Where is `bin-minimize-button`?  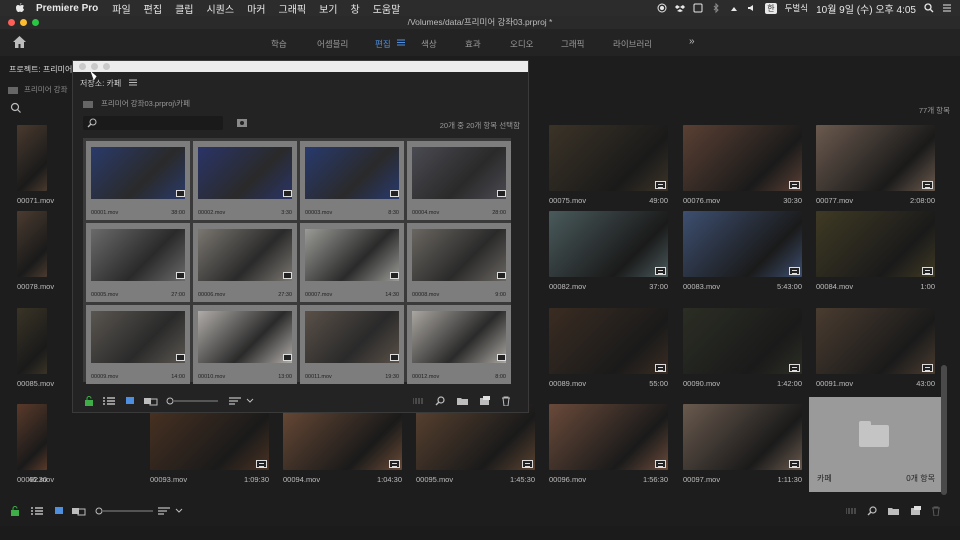
bin-minimize-button is located at coordinates (94, 66).